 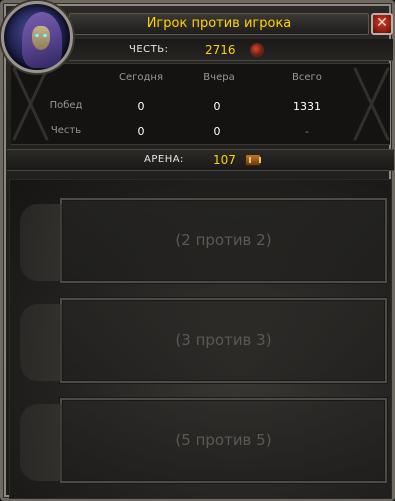 I want to click on crossed-swords-decoration, so click(x=371, y=104).